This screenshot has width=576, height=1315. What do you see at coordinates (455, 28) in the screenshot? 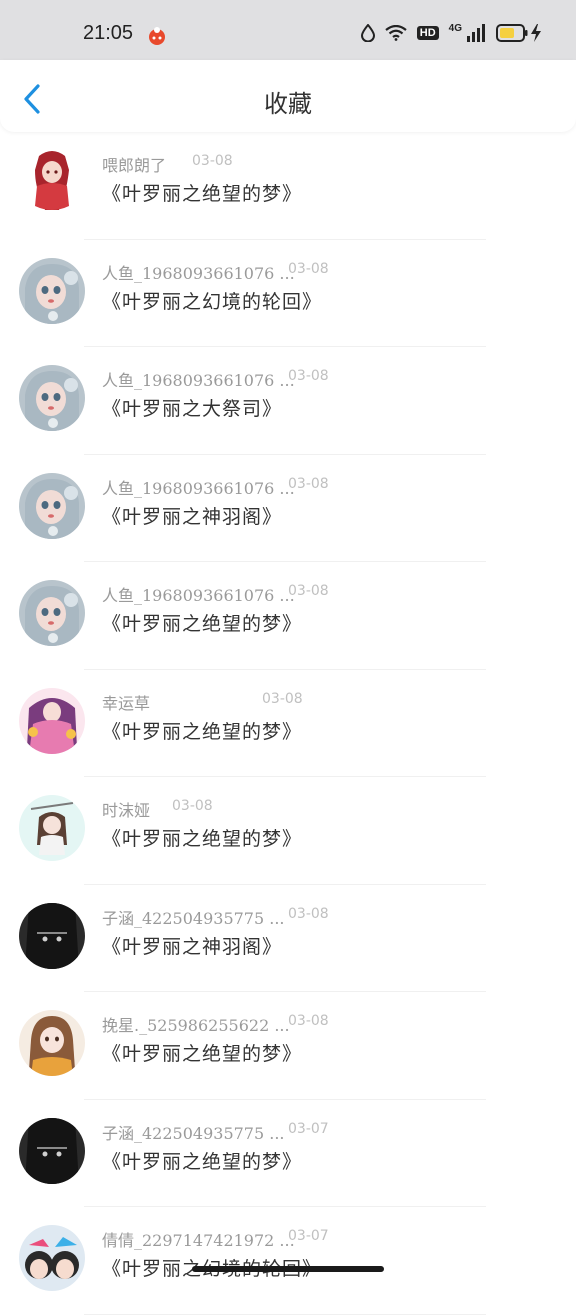
I see `network-type-label: 4G` at bounding box center [455, 28].